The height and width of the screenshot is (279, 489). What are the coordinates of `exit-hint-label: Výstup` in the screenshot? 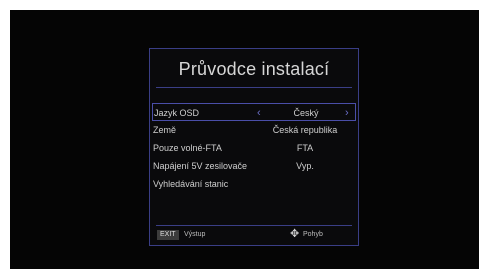 It's located at (195, 234).